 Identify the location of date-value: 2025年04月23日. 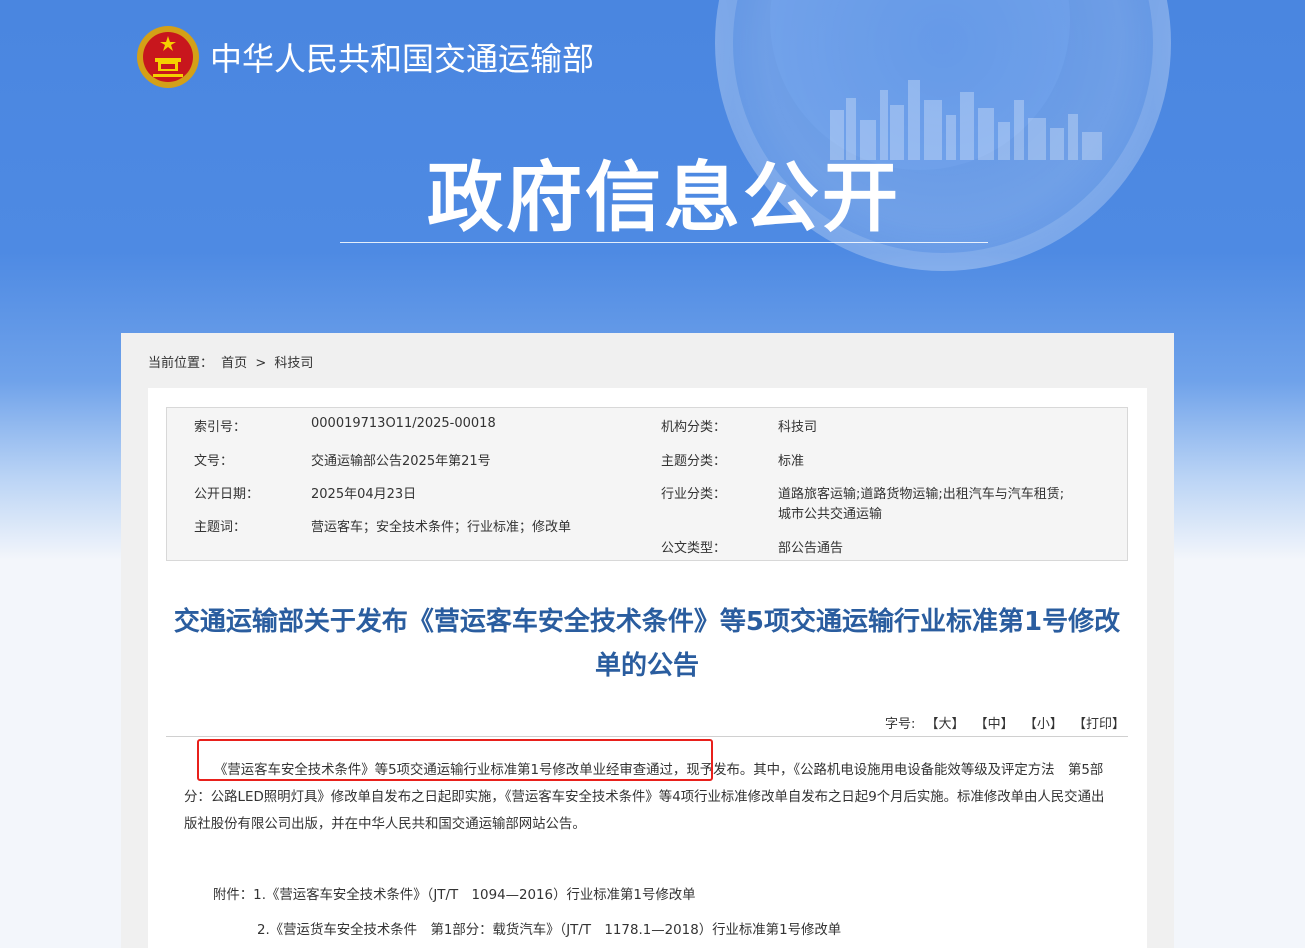
(364, 494).